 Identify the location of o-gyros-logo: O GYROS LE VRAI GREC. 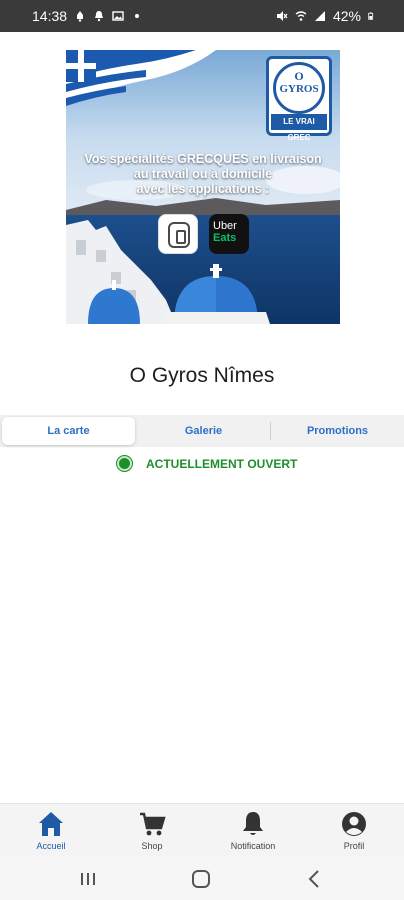
(299, 99).